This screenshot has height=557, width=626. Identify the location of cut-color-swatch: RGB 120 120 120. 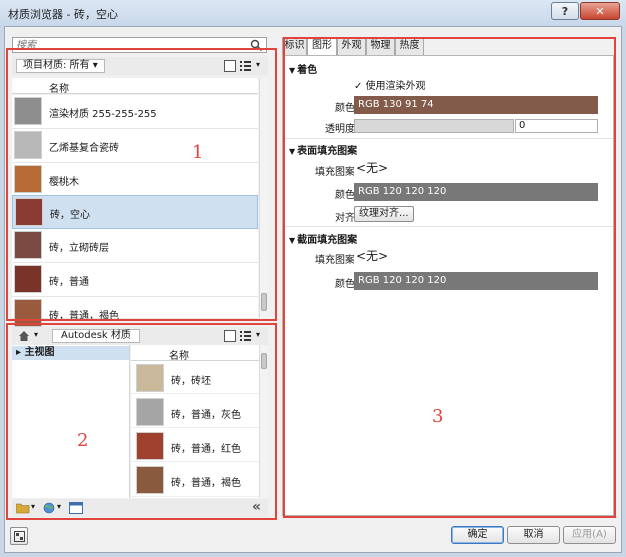
(476, 281).